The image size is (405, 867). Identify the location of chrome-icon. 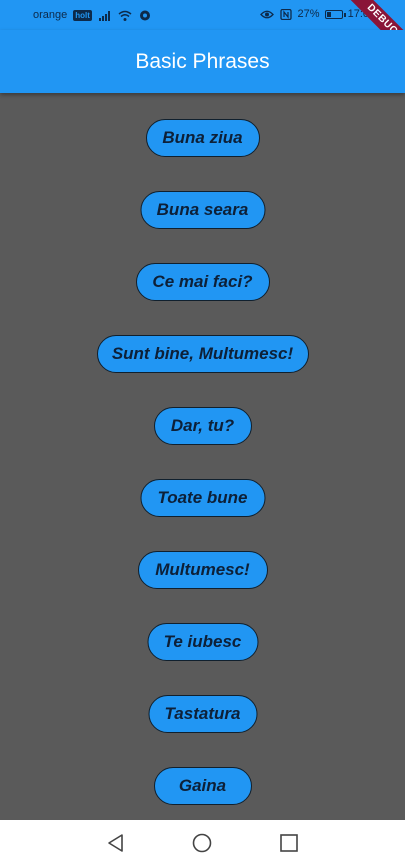
(144, 15).